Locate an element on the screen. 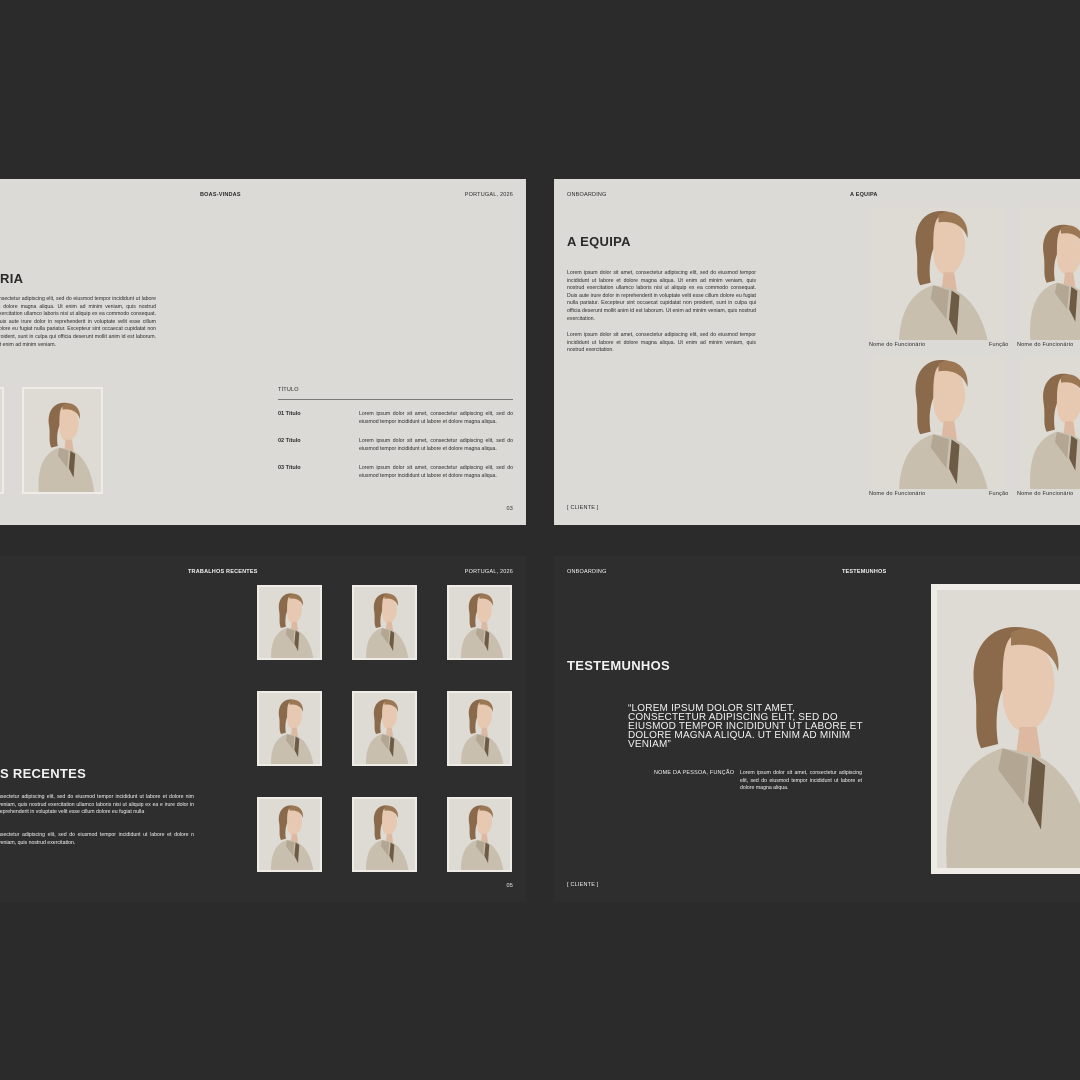 This screenshot has width=1080, height=1080. list-header: TÍTULO is located at coordinates (288, 390).